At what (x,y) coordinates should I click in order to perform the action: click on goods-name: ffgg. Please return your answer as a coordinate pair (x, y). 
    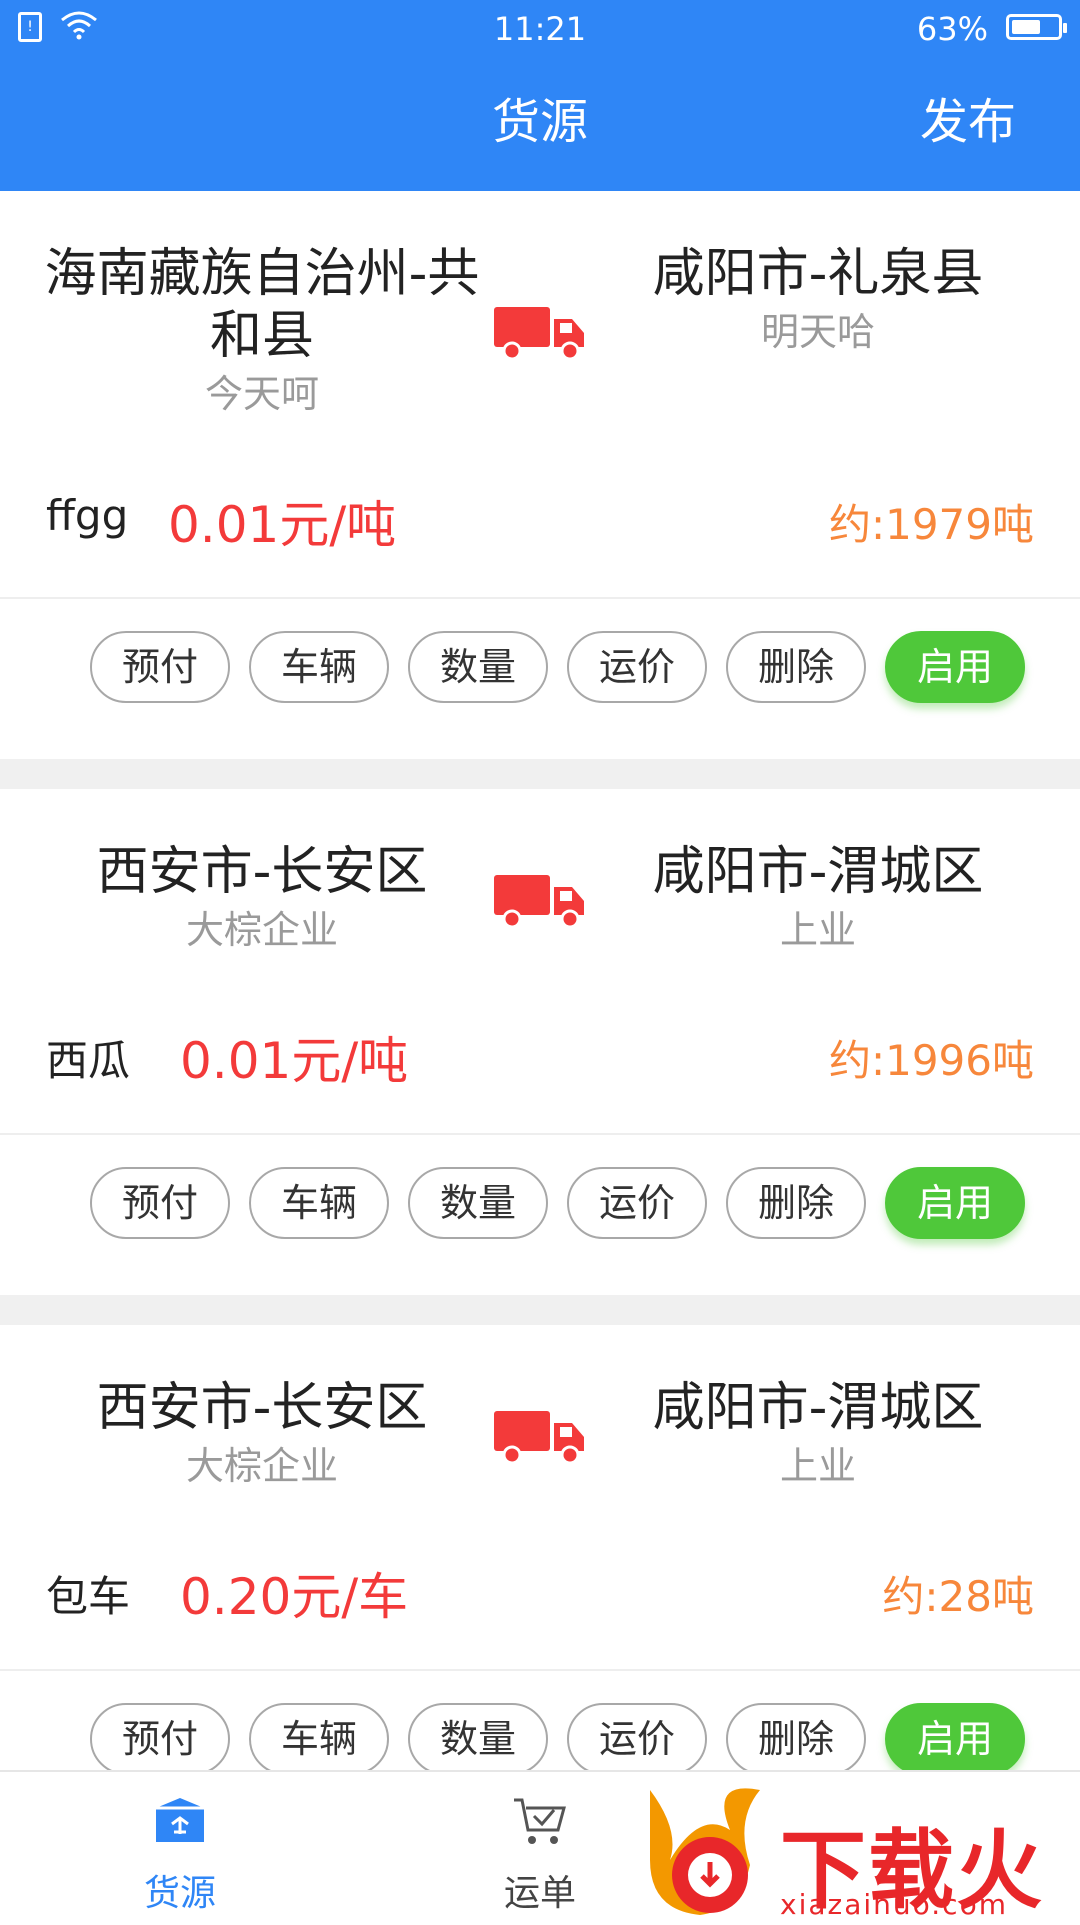
    Looking at the image, I should click on (87, 515).